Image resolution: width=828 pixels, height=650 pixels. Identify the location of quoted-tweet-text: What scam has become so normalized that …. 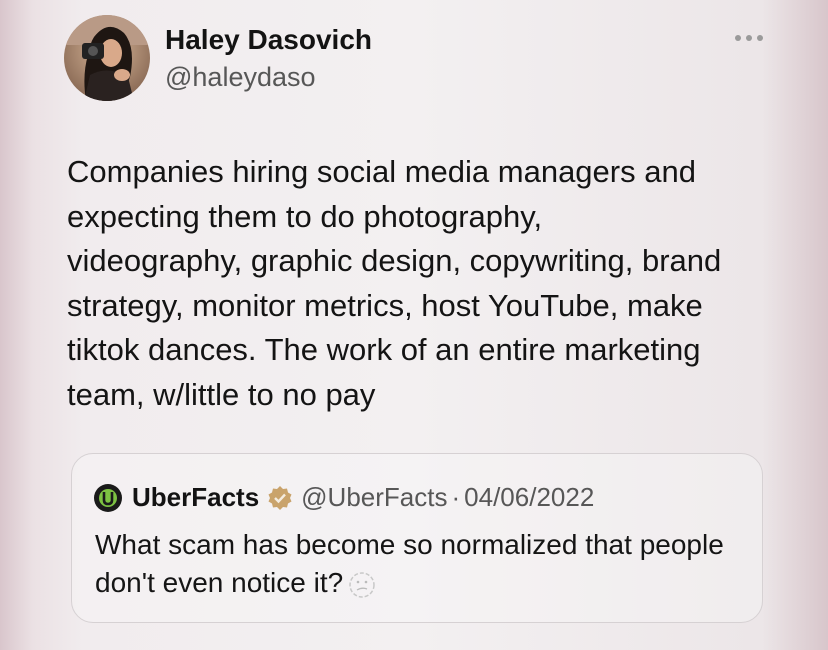
(420, 564).